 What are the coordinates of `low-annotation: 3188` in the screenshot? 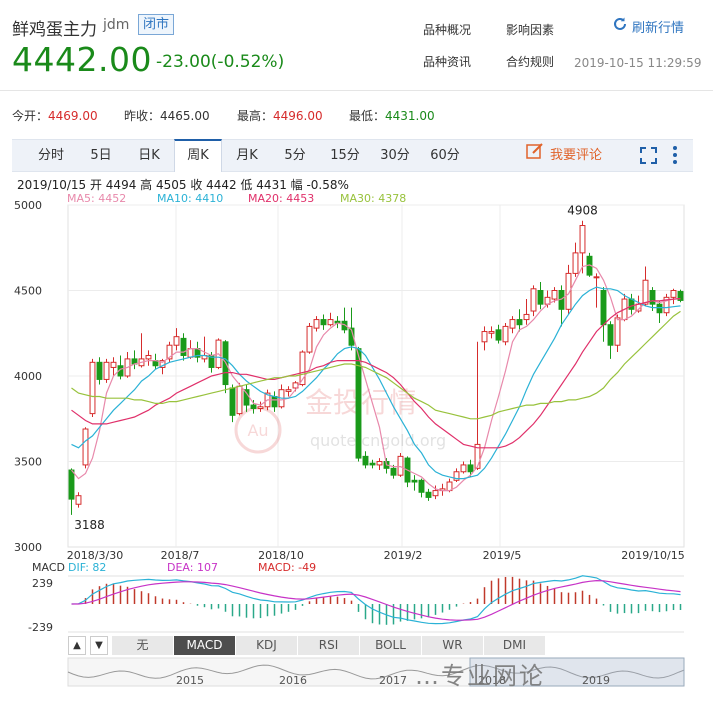 It's located at (89, 525).